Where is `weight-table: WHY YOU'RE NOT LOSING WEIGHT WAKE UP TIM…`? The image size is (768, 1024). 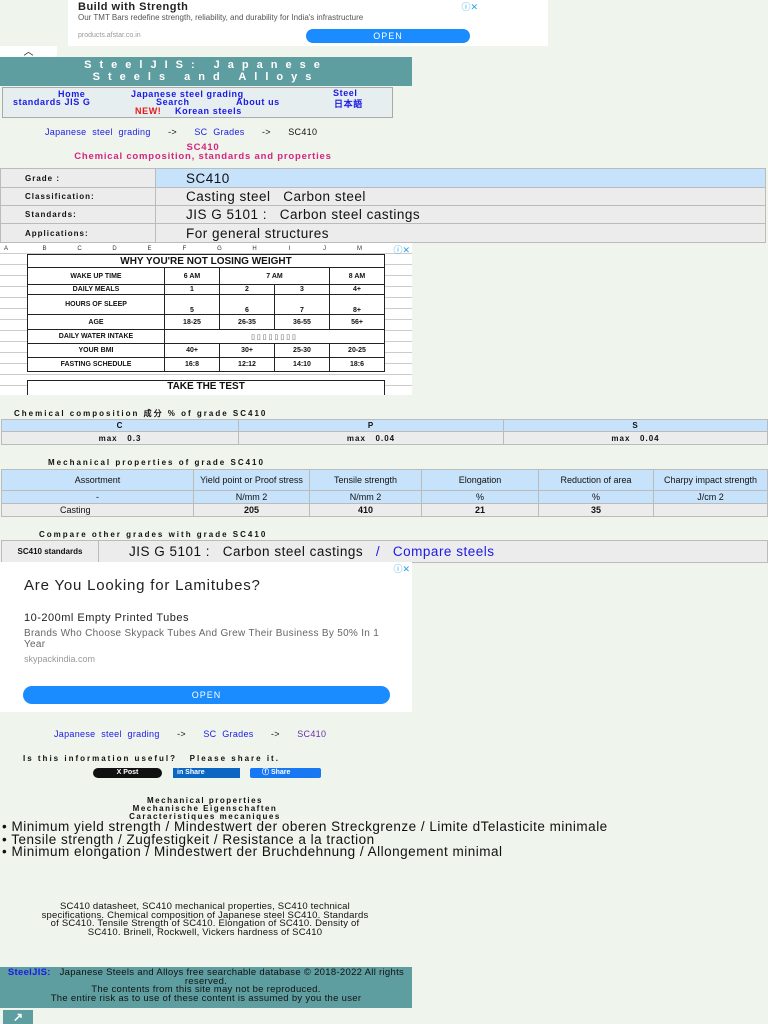
weight-table: WHY YOU'RE NOT LOSING WEIGHT WAKE UP TIM… is located at coordinates (206, 313).